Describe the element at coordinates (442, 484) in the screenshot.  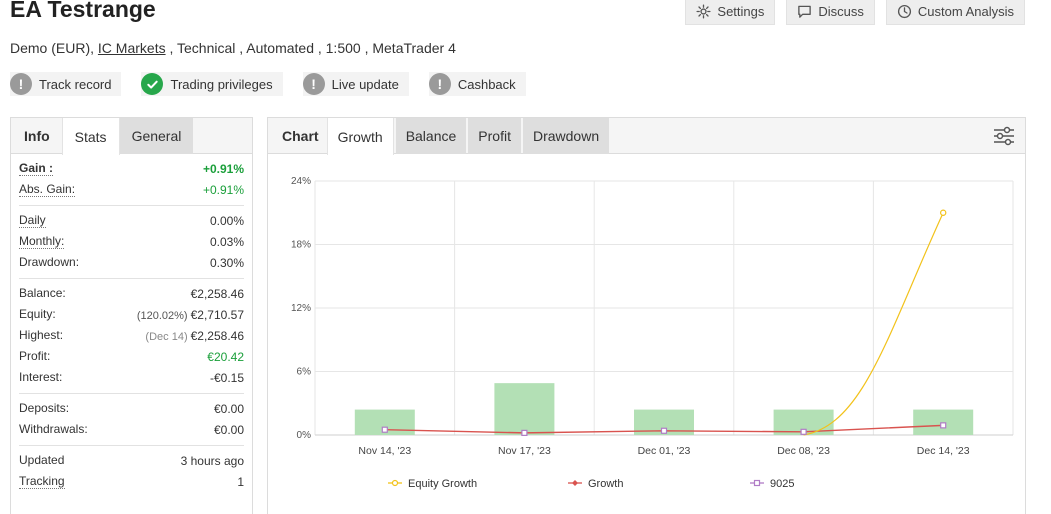
I see `legend-label: Equity Growth` at that location.